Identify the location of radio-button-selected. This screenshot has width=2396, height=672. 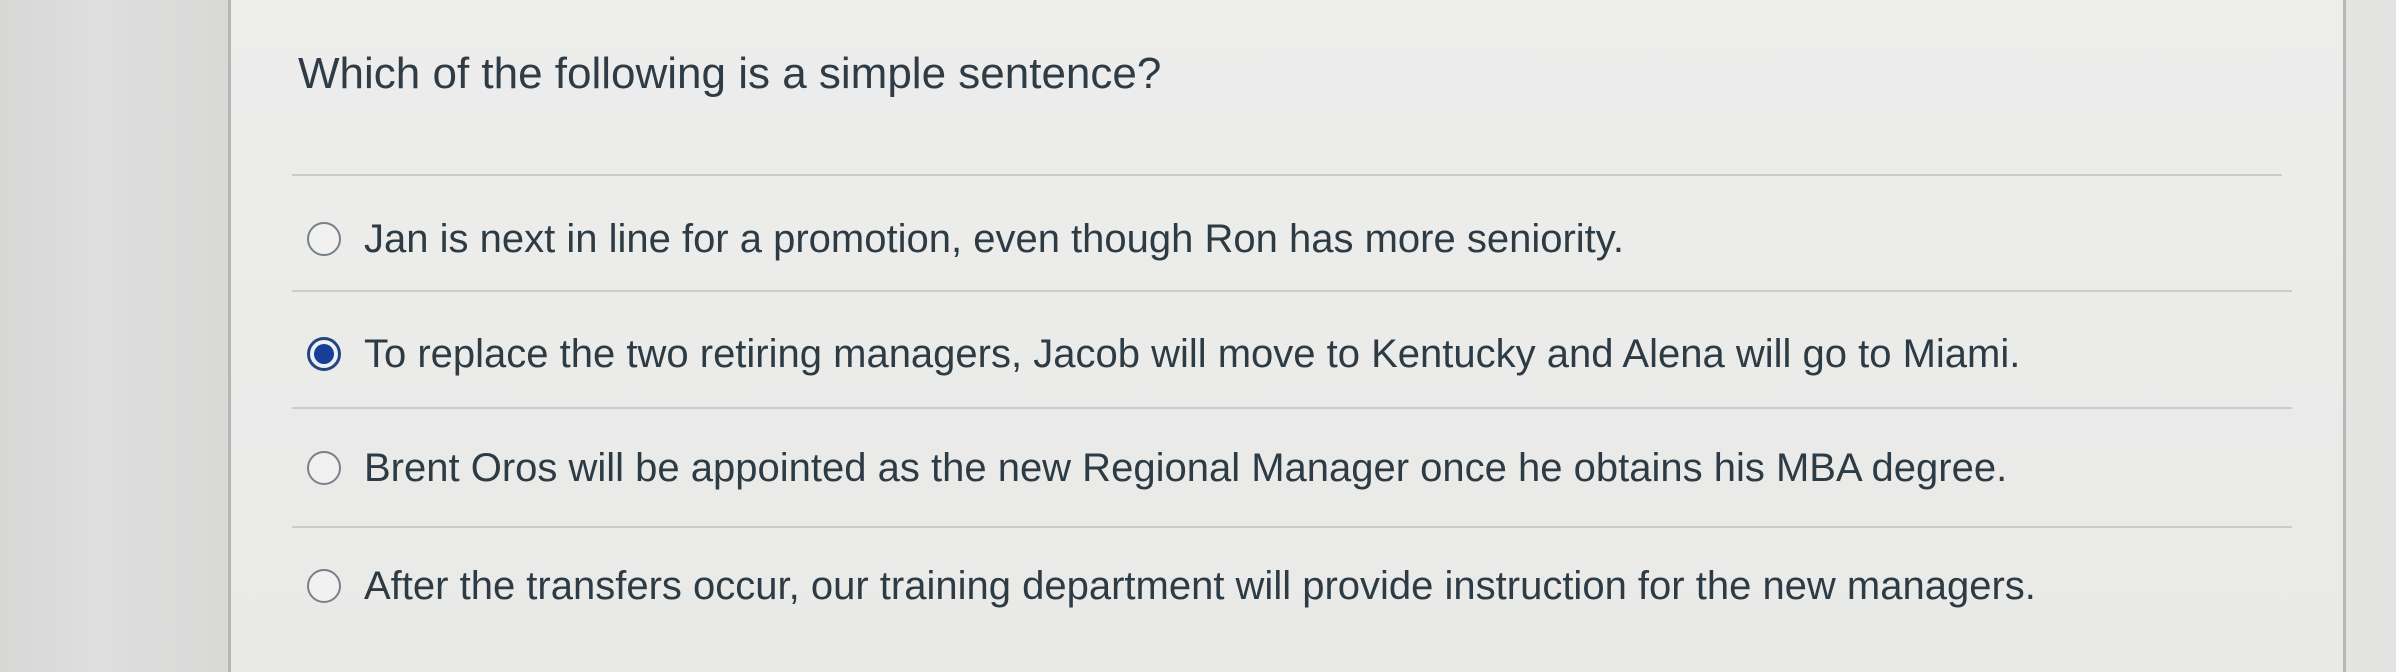
(324, 354).